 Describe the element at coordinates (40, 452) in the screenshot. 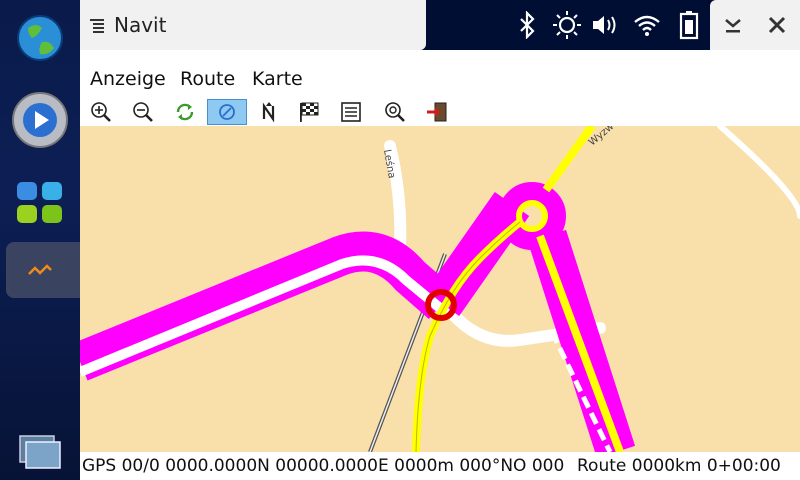

I see `task-switcher-icon` at that location.